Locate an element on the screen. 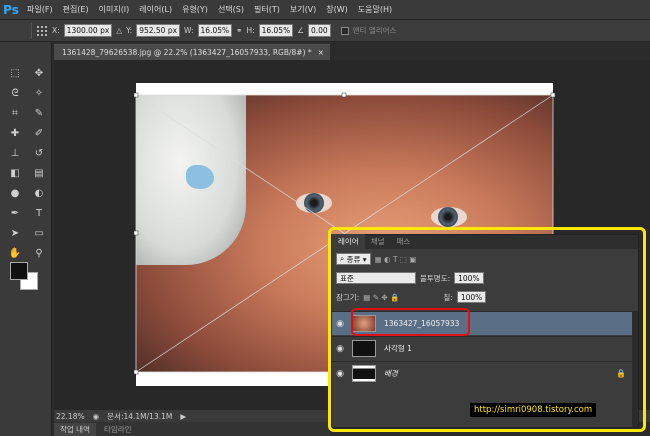 The height and width of the screenshot is (436, 650). w-field: 16.05% is located at coordinates (215, 30).